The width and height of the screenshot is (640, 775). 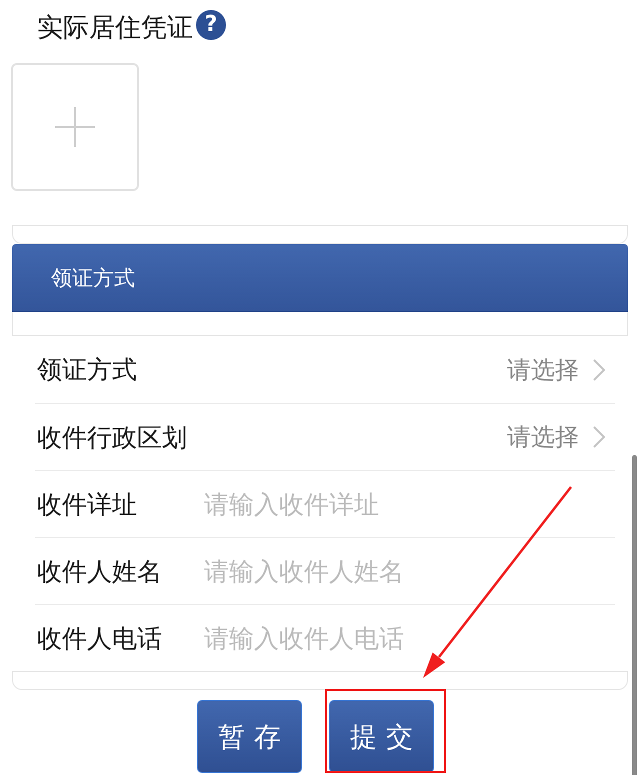 What do you see at coordinates (100, 572) in the screenshot?
I see `field-label: 收件人姓名` at bounding box center [100, 572].